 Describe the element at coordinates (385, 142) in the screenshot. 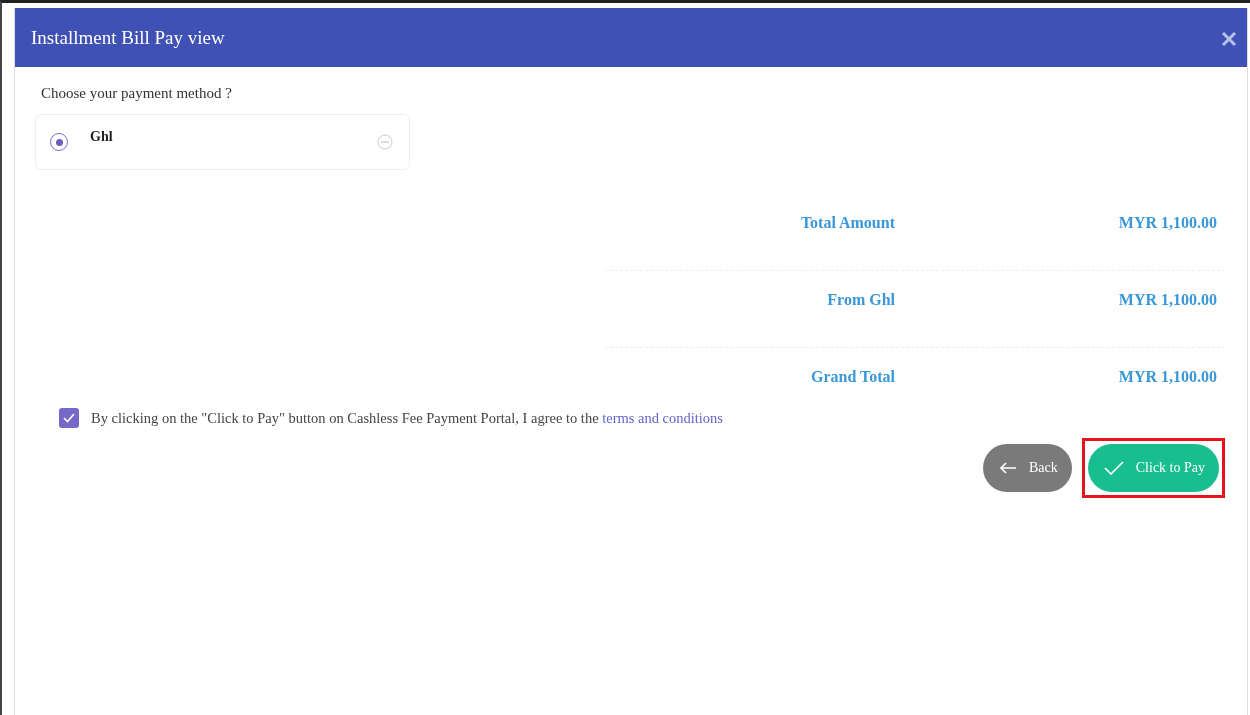

I see `logo-icon` at that location.